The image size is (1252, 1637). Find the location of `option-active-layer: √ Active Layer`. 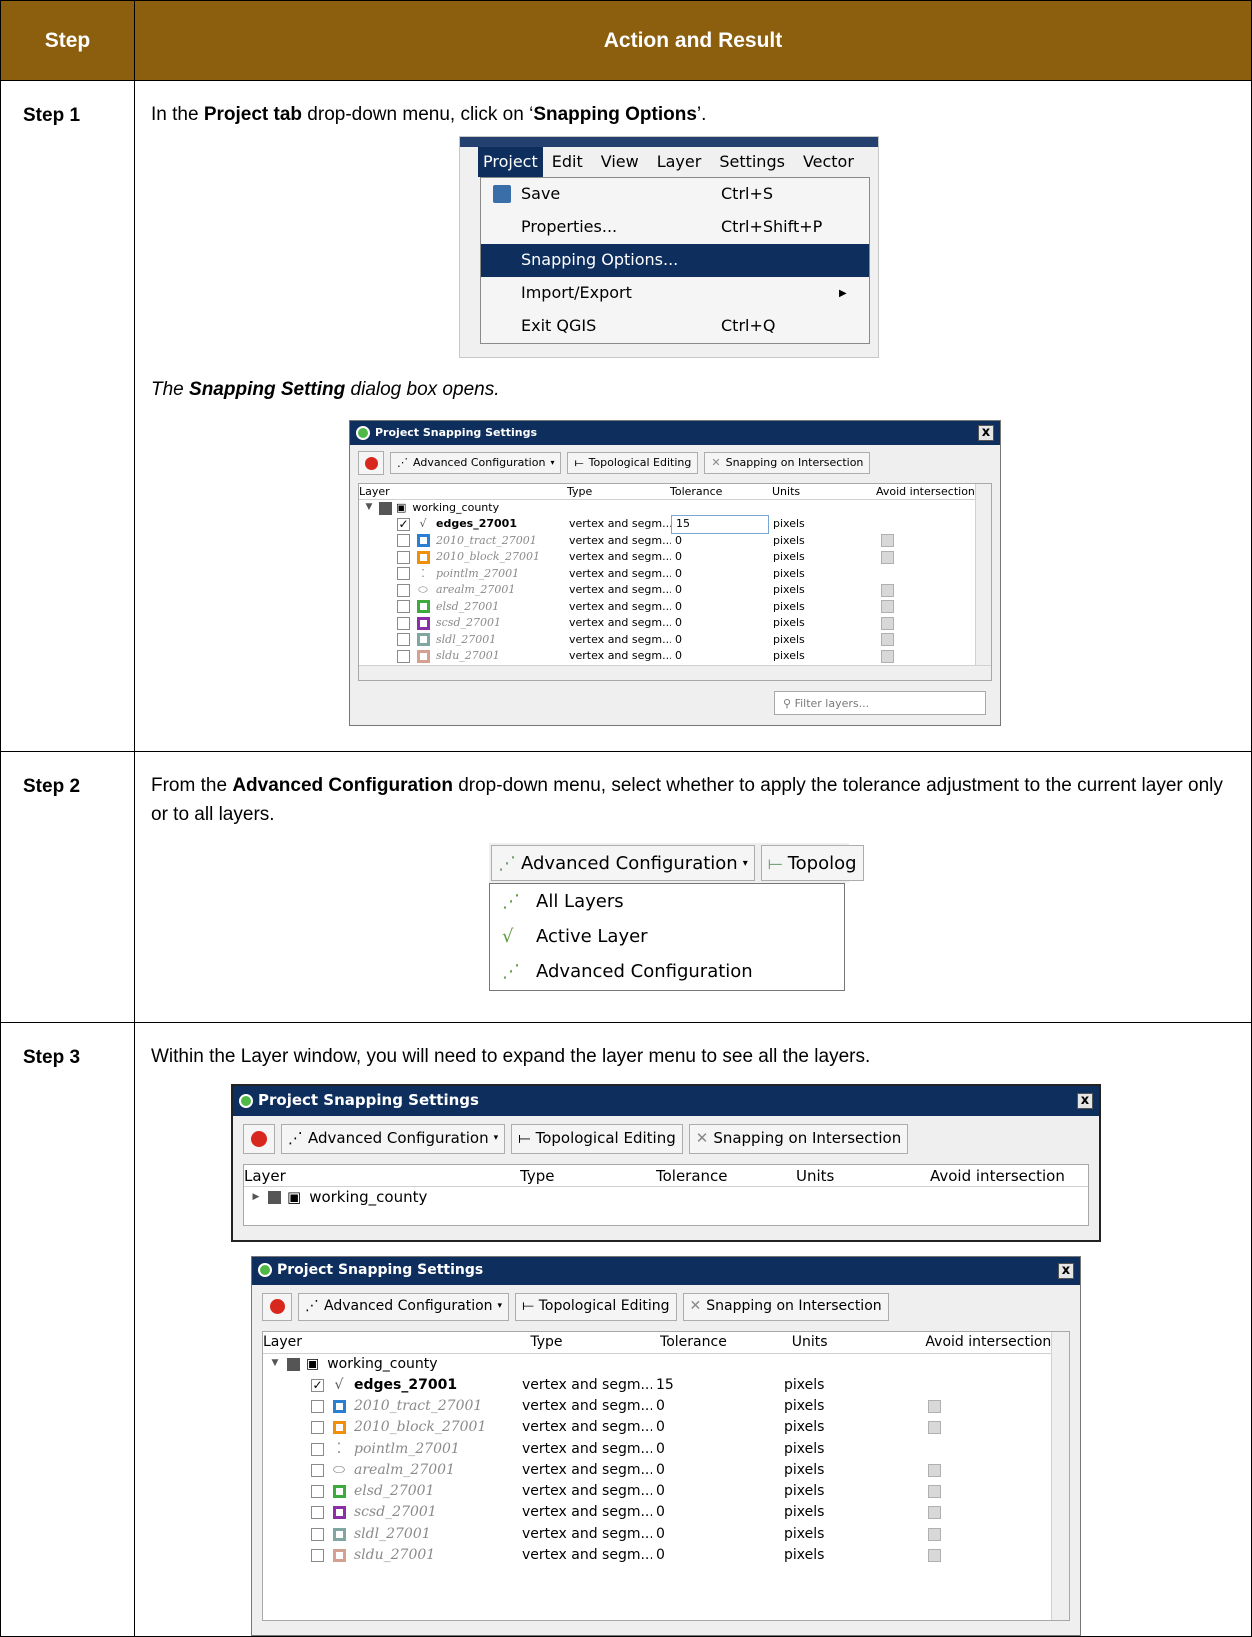

option-active-layer: √ Active Layer is located at coordinates (667, 936).